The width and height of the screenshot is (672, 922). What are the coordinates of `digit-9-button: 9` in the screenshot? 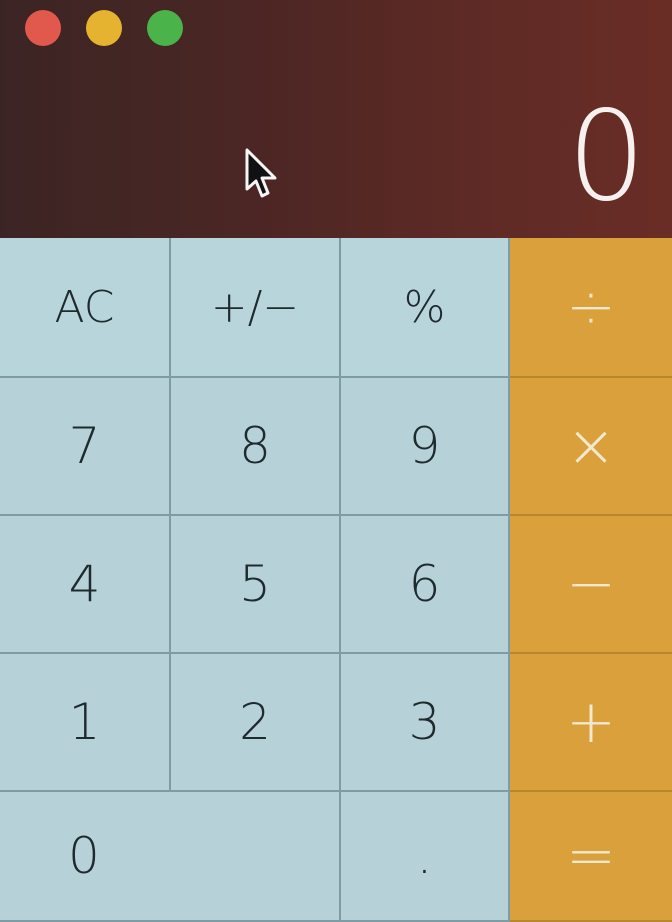 It's located at (425, 447).